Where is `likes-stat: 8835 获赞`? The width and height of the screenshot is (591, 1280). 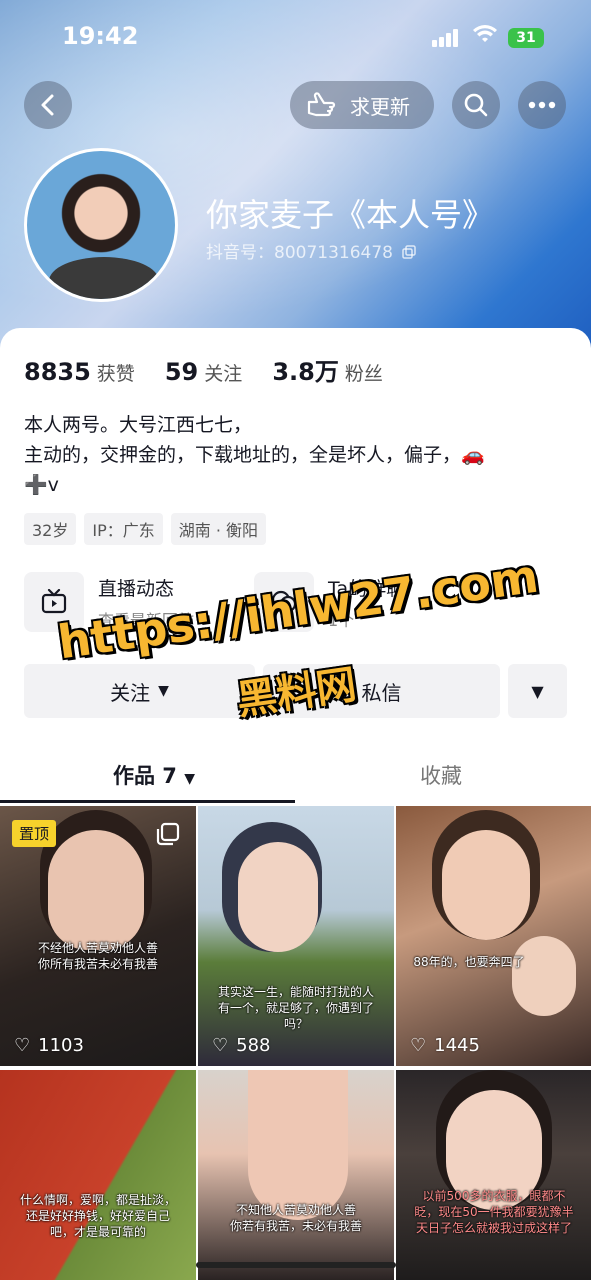
likes-stat: 8835 获赞 is located at coordinates (79, 372).